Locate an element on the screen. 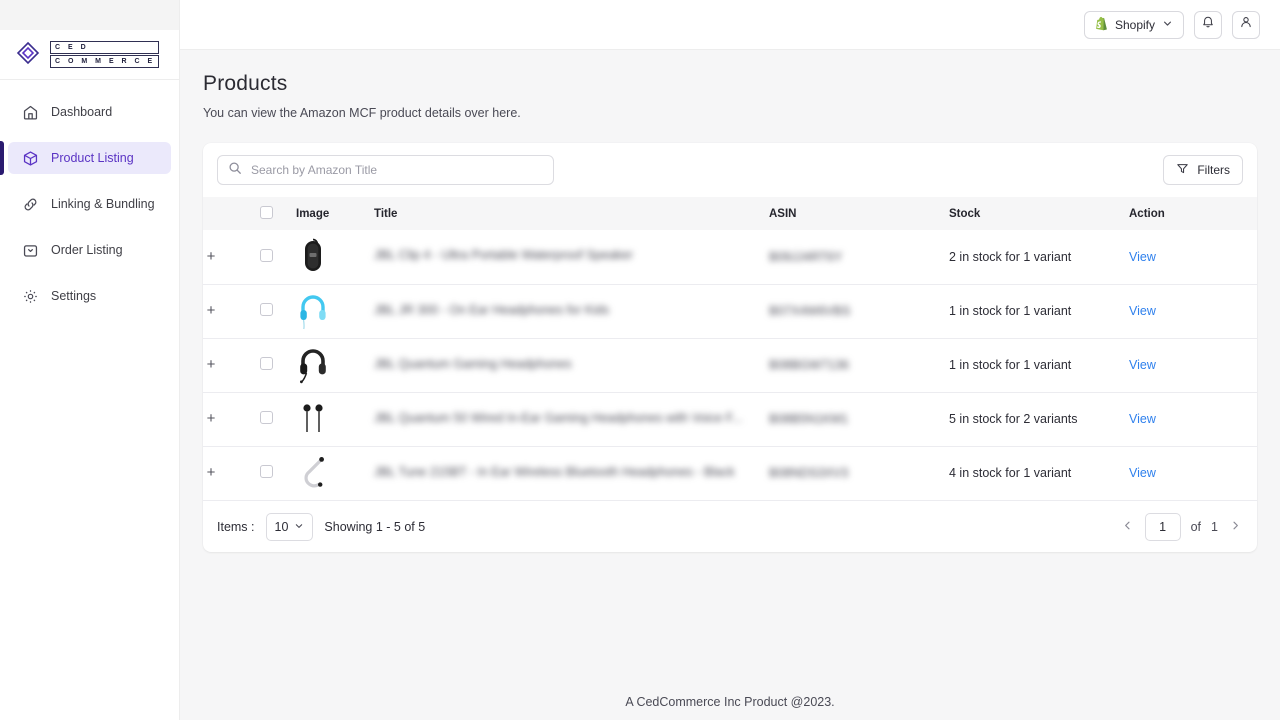  sidebar-item-label: Linking & Bundling is located at coordinates (103, 204).